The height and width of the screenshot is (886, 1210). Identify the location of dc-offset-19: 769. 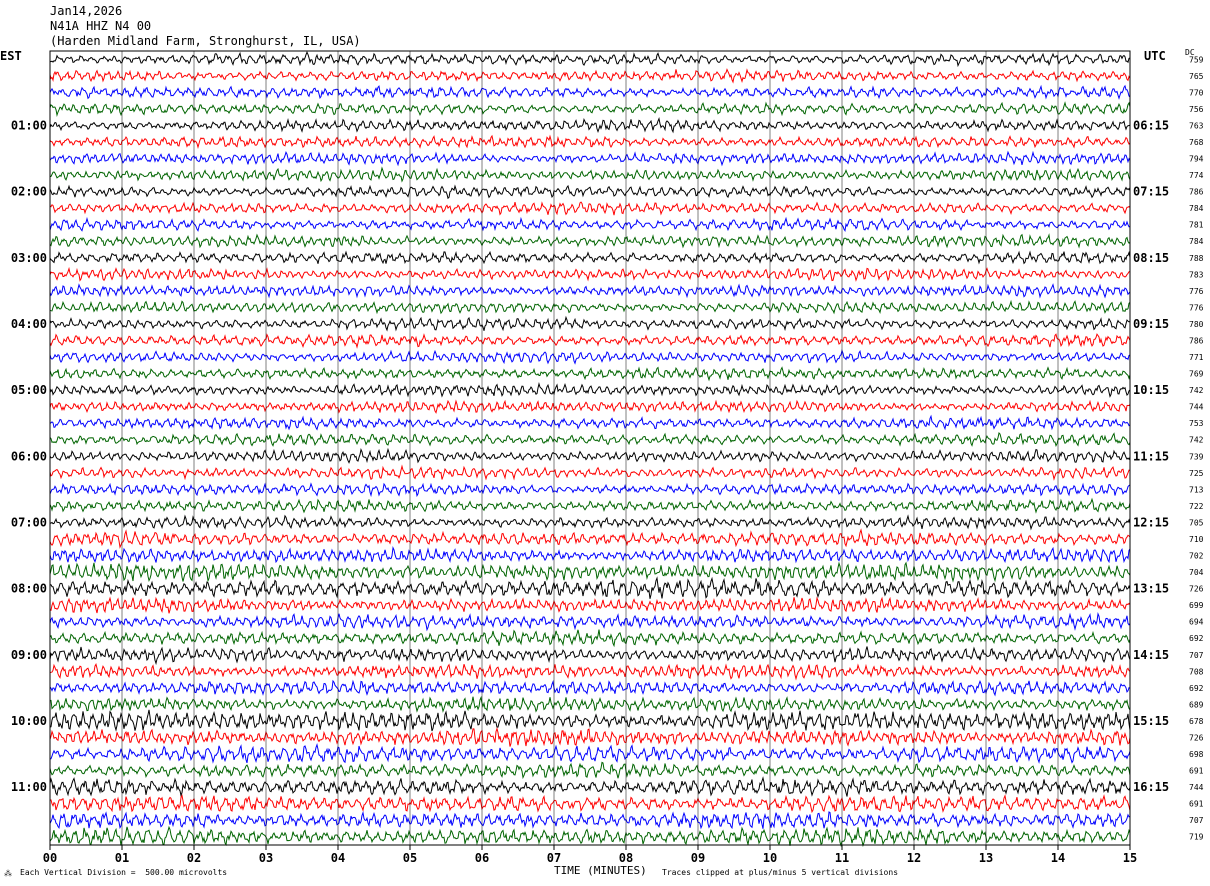
(1196, 374).